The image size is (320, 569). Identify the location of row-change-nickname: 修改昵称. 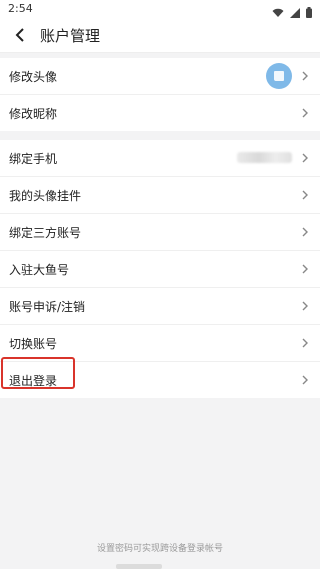
(160, 113).